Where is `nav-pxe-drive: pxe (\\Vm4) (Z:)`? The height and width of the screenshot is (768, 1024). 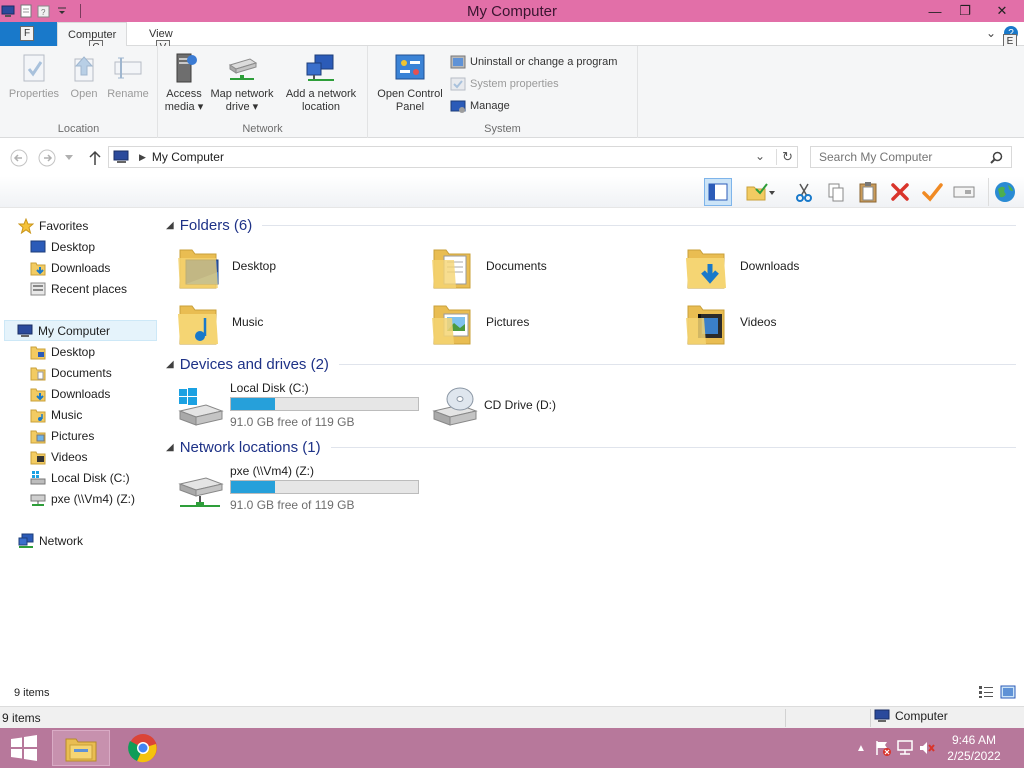
nav-pxe-drive: pxe (\\Vm4) (Z:) is located at coordinates (82, 498).